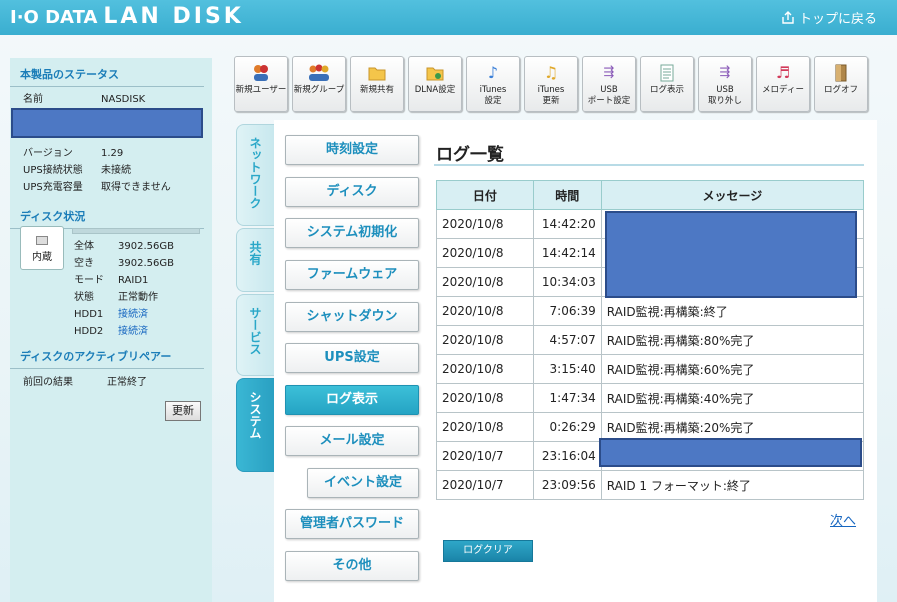 The height and width of the screenshot is (602, 897). I want to click on itunes-settings-icon: ♪, so click(493, 72).